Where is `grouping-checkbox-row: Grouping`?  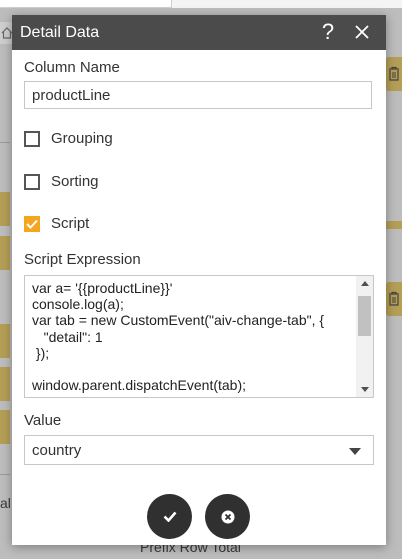
grouping-checkbox-row: Grouping is located at coordinates (68, 138).